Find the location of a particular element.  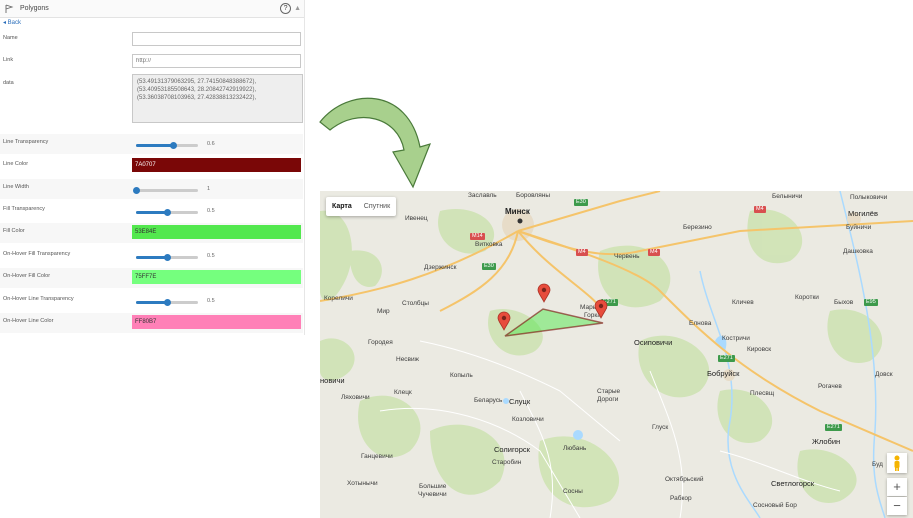

line-color-row: Line Color 7A0707 is located at coordinates (151, 166).